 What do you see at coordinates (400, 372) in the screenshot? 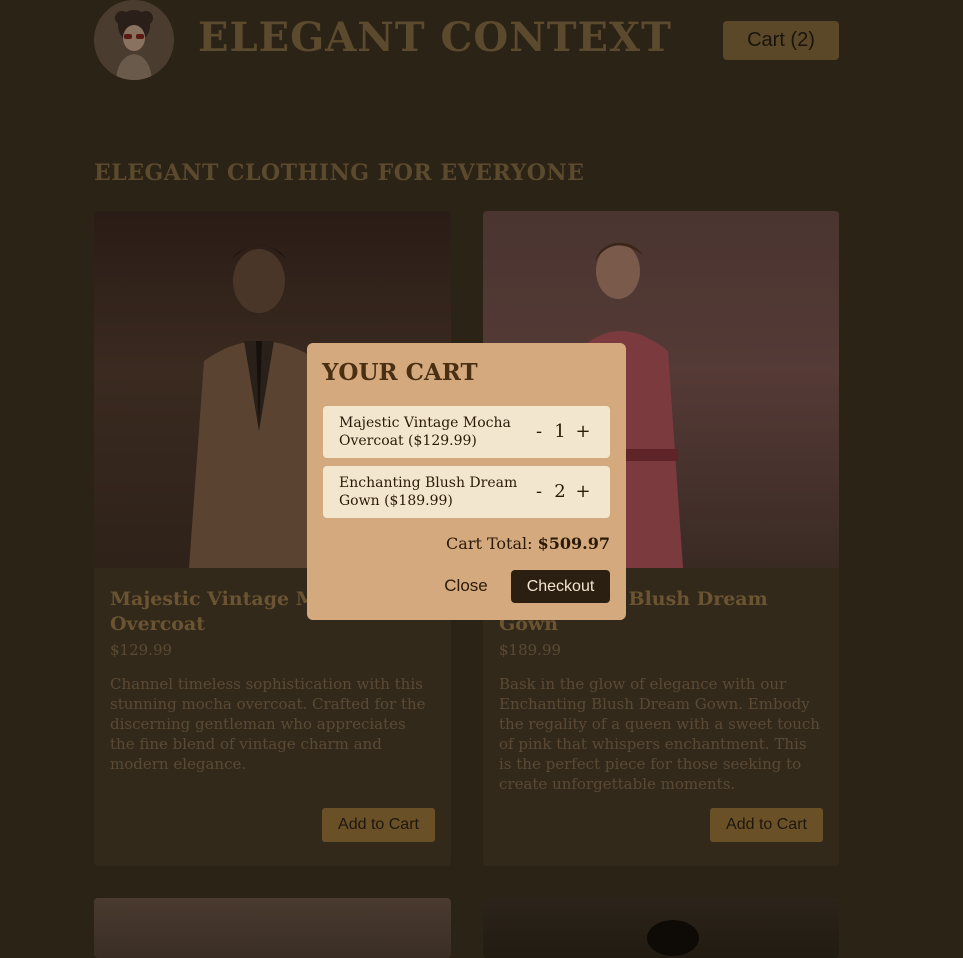
I see `modal-title: YOUR CART` at bounding box center [400, 372].